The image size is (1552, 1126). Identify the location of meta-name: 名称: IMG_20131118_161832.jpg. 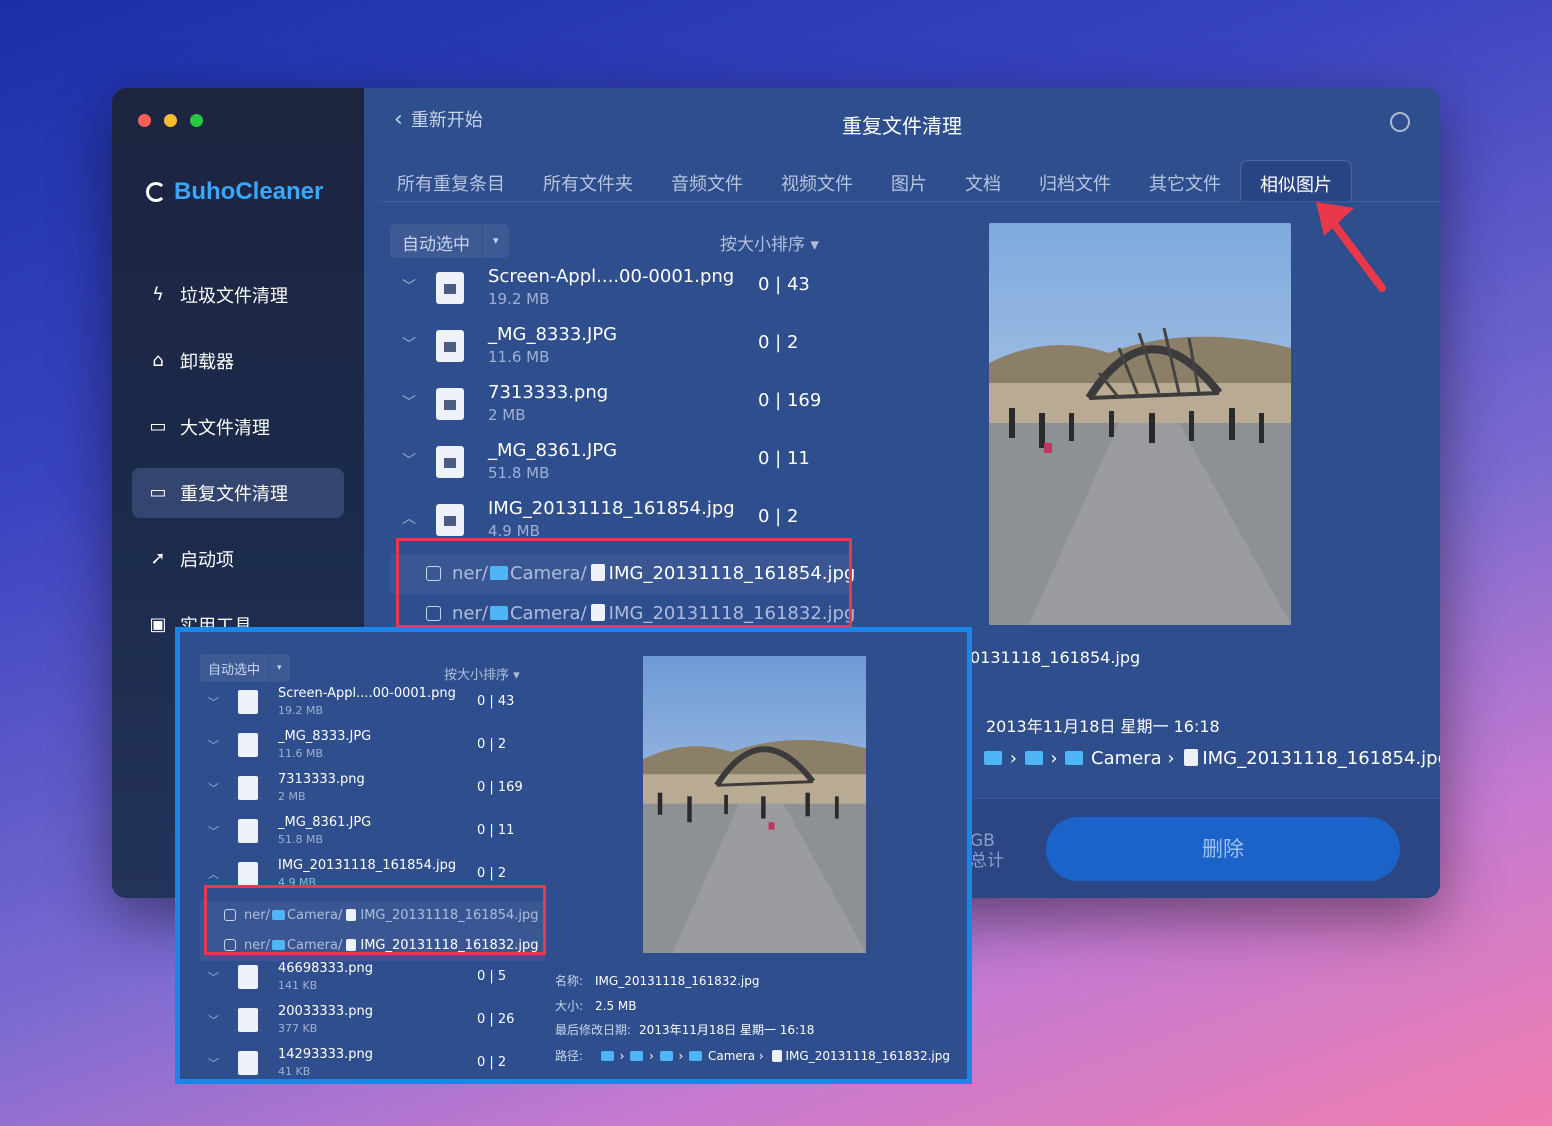
(657, 980).